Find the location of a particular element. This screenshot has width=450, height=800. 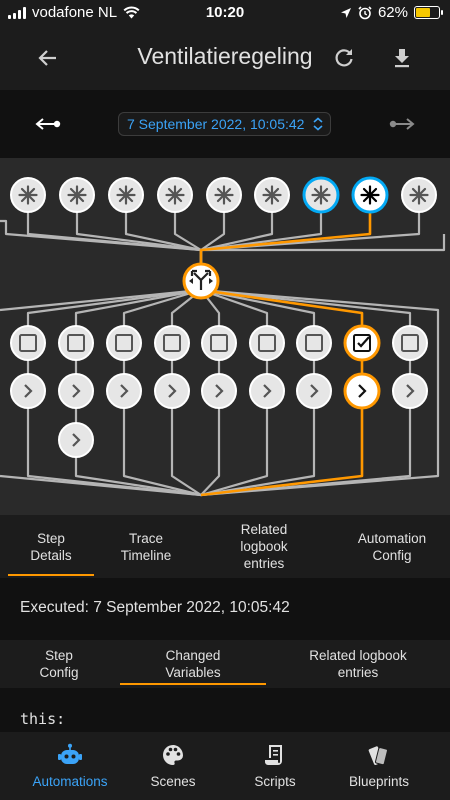

tab-trace-timeline: Trace Timeline is located at coordinates (146, 546).